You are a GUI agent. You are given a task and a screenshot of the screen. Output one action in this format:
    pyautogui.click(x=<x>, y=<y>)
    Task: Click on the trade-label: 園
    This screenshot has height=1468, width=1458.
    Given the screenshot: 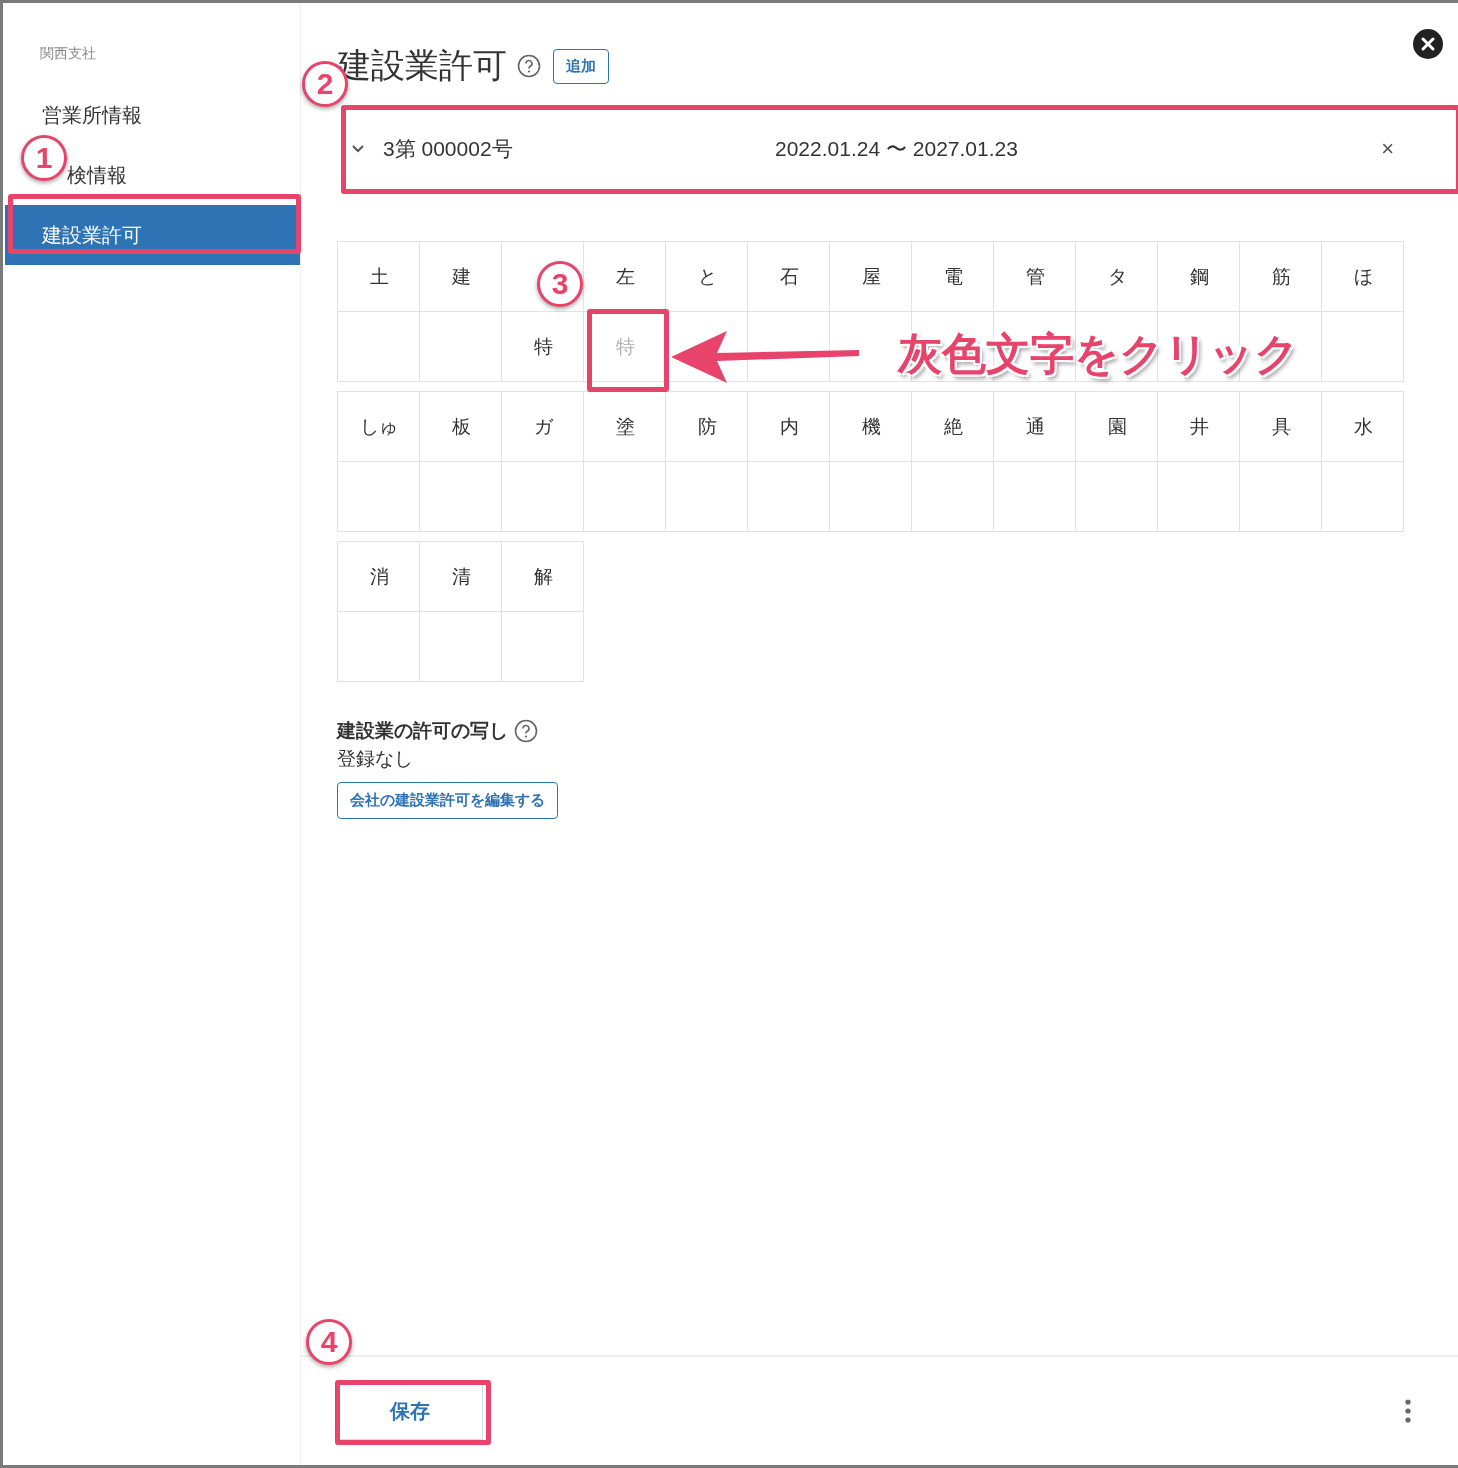 What is the action you would take?
    pyautogui.click(x=1117, y=427)
    